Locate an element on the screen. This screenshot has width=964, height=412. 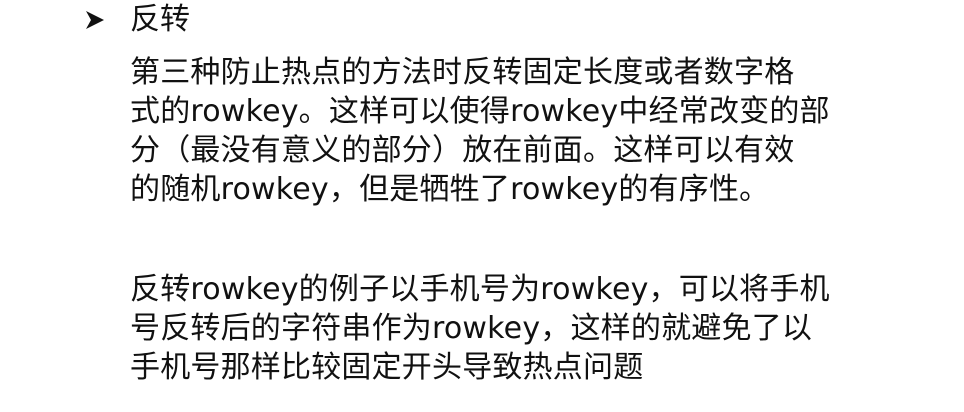
bullet-heading-row: 反转 is located at coordinates (137, 20).